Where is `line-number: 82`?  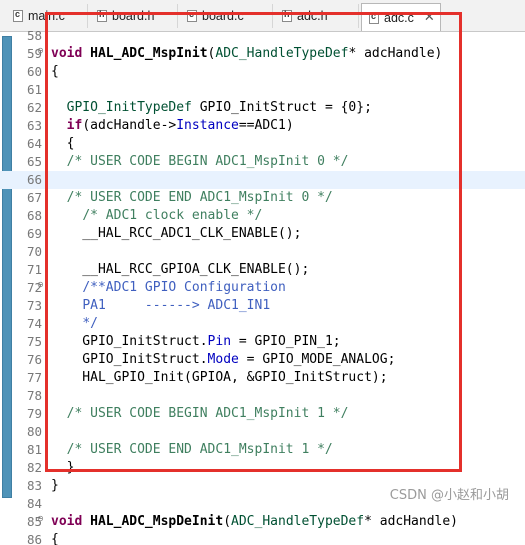
line-number: 82 is located at coordinates (34, 467).